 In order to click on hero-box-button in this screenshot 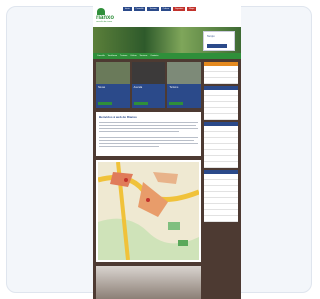, I will do `click(217, 46)`.